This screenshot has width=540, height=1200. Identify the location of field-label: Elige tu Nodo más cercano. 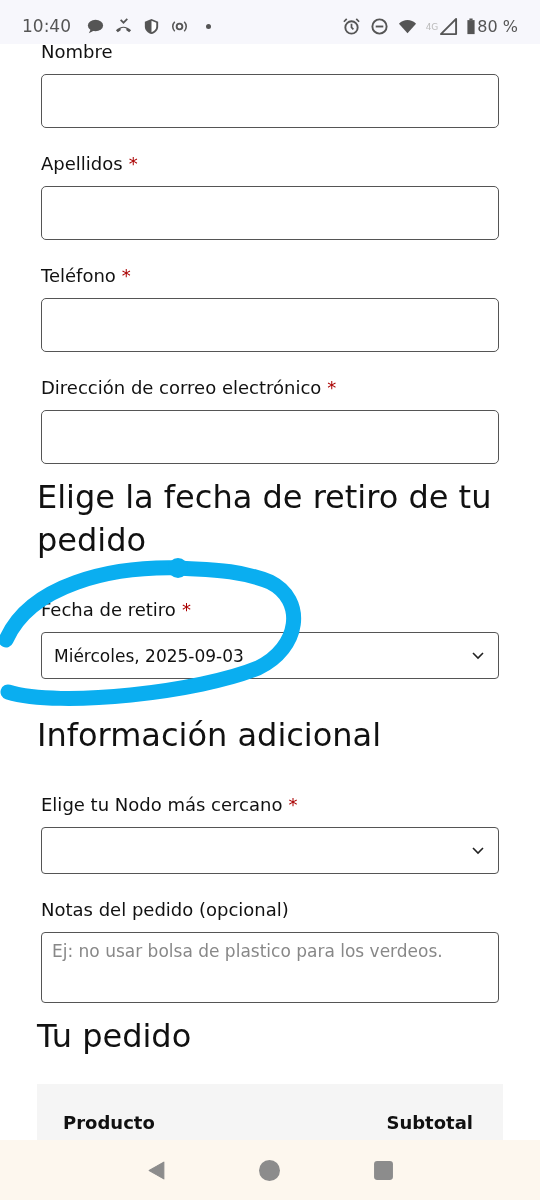
(162, 805).